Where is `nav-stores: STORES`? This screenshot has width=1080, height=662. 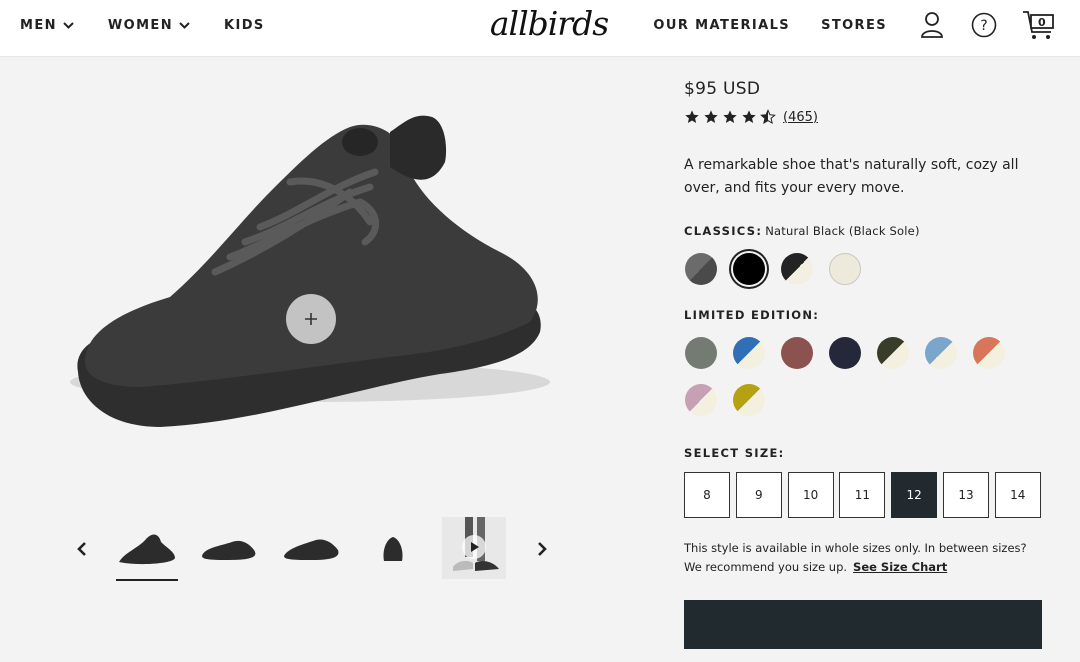 nav-stores: STORES is located at coordinates (854, 25).